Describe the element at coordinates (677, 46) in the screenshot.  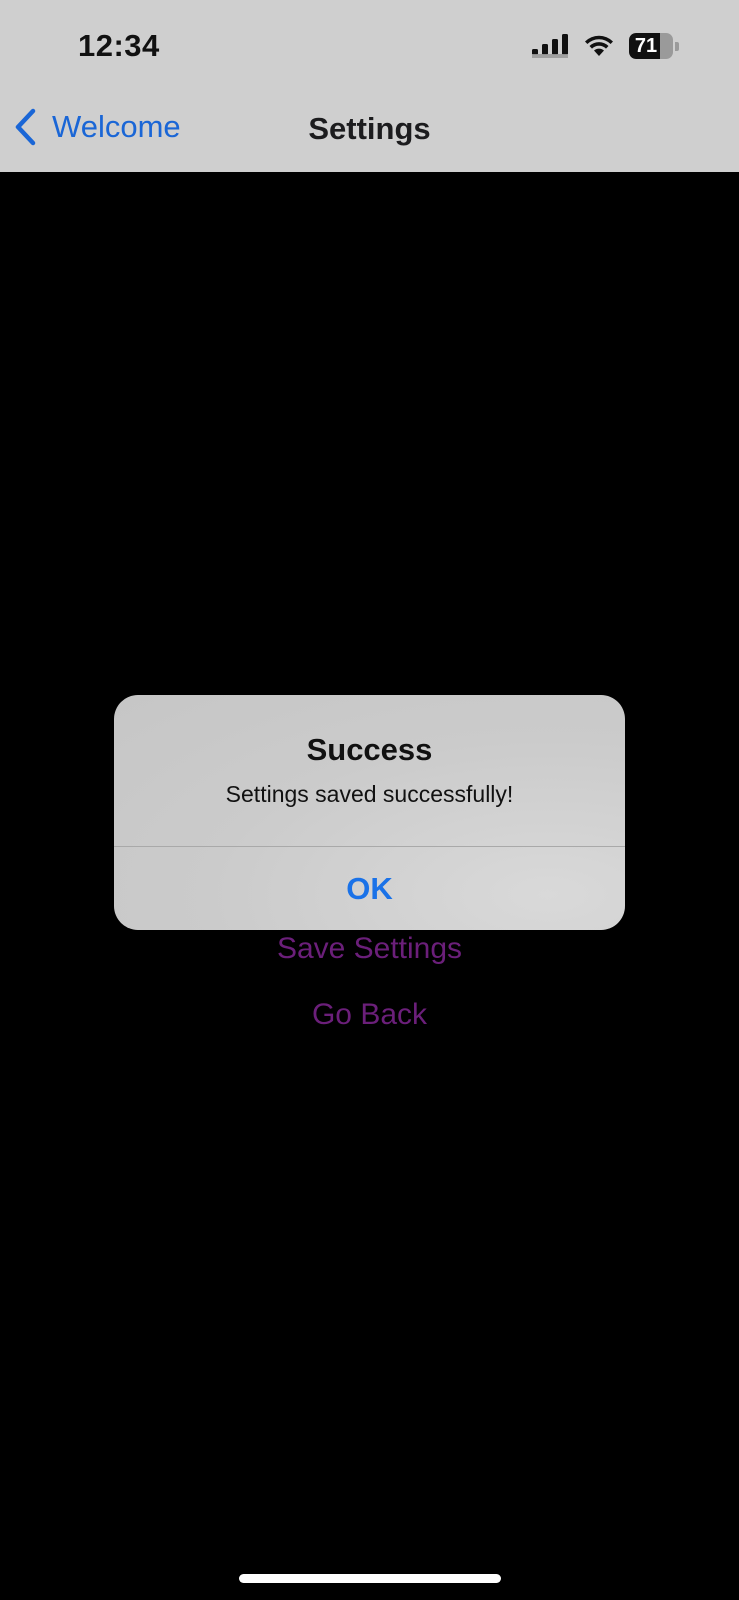
I see `battery-cap` at that location.